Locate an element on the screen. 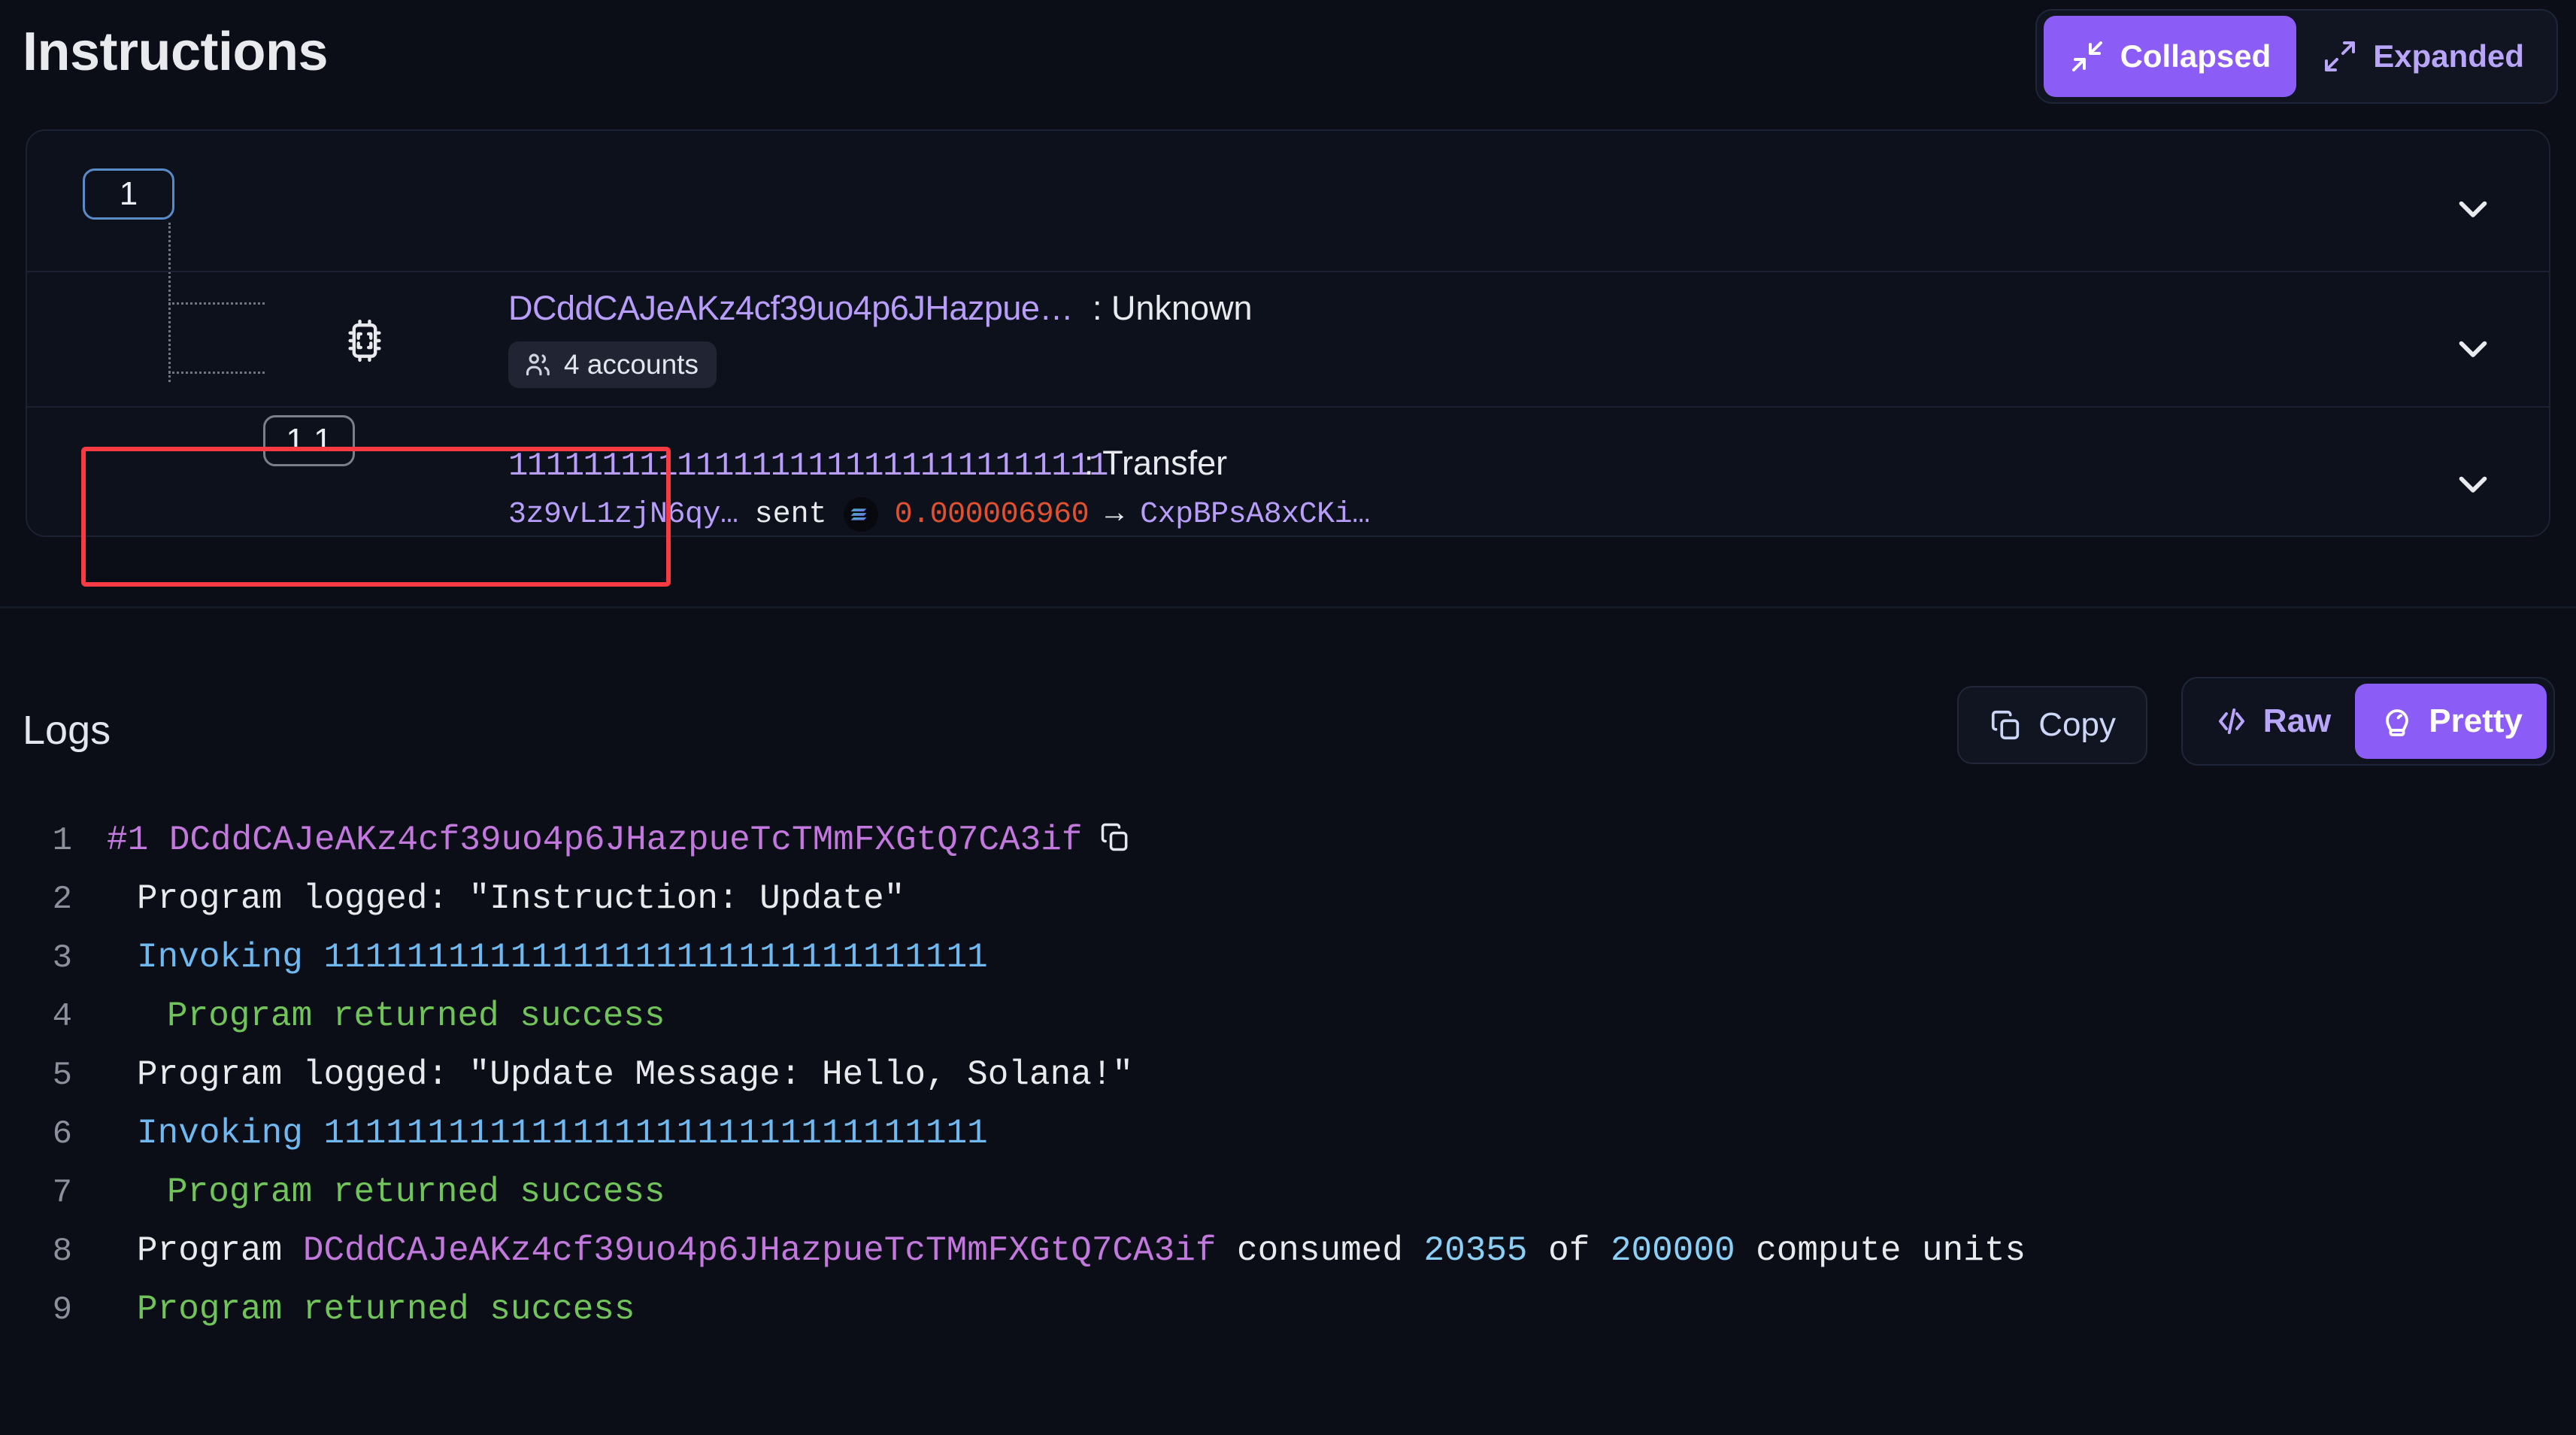 The image size is (2576, 1435). log-line-number: 9 is located at coordinates (62, 1310).